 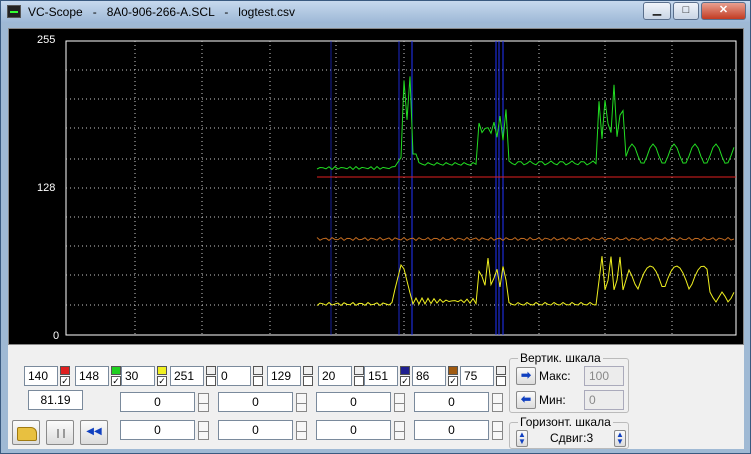 I want to click on pause-button, so click(x=60, y=432).